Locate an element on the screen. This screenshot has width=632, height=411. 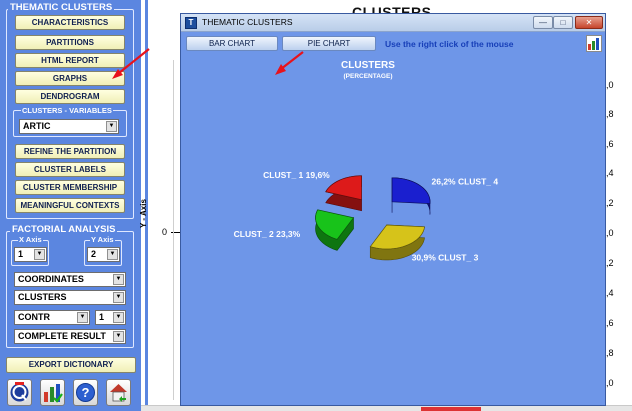
cluster-membership-button: CLUSTER MEMBERSHIP is located at coordinates (70, 187).